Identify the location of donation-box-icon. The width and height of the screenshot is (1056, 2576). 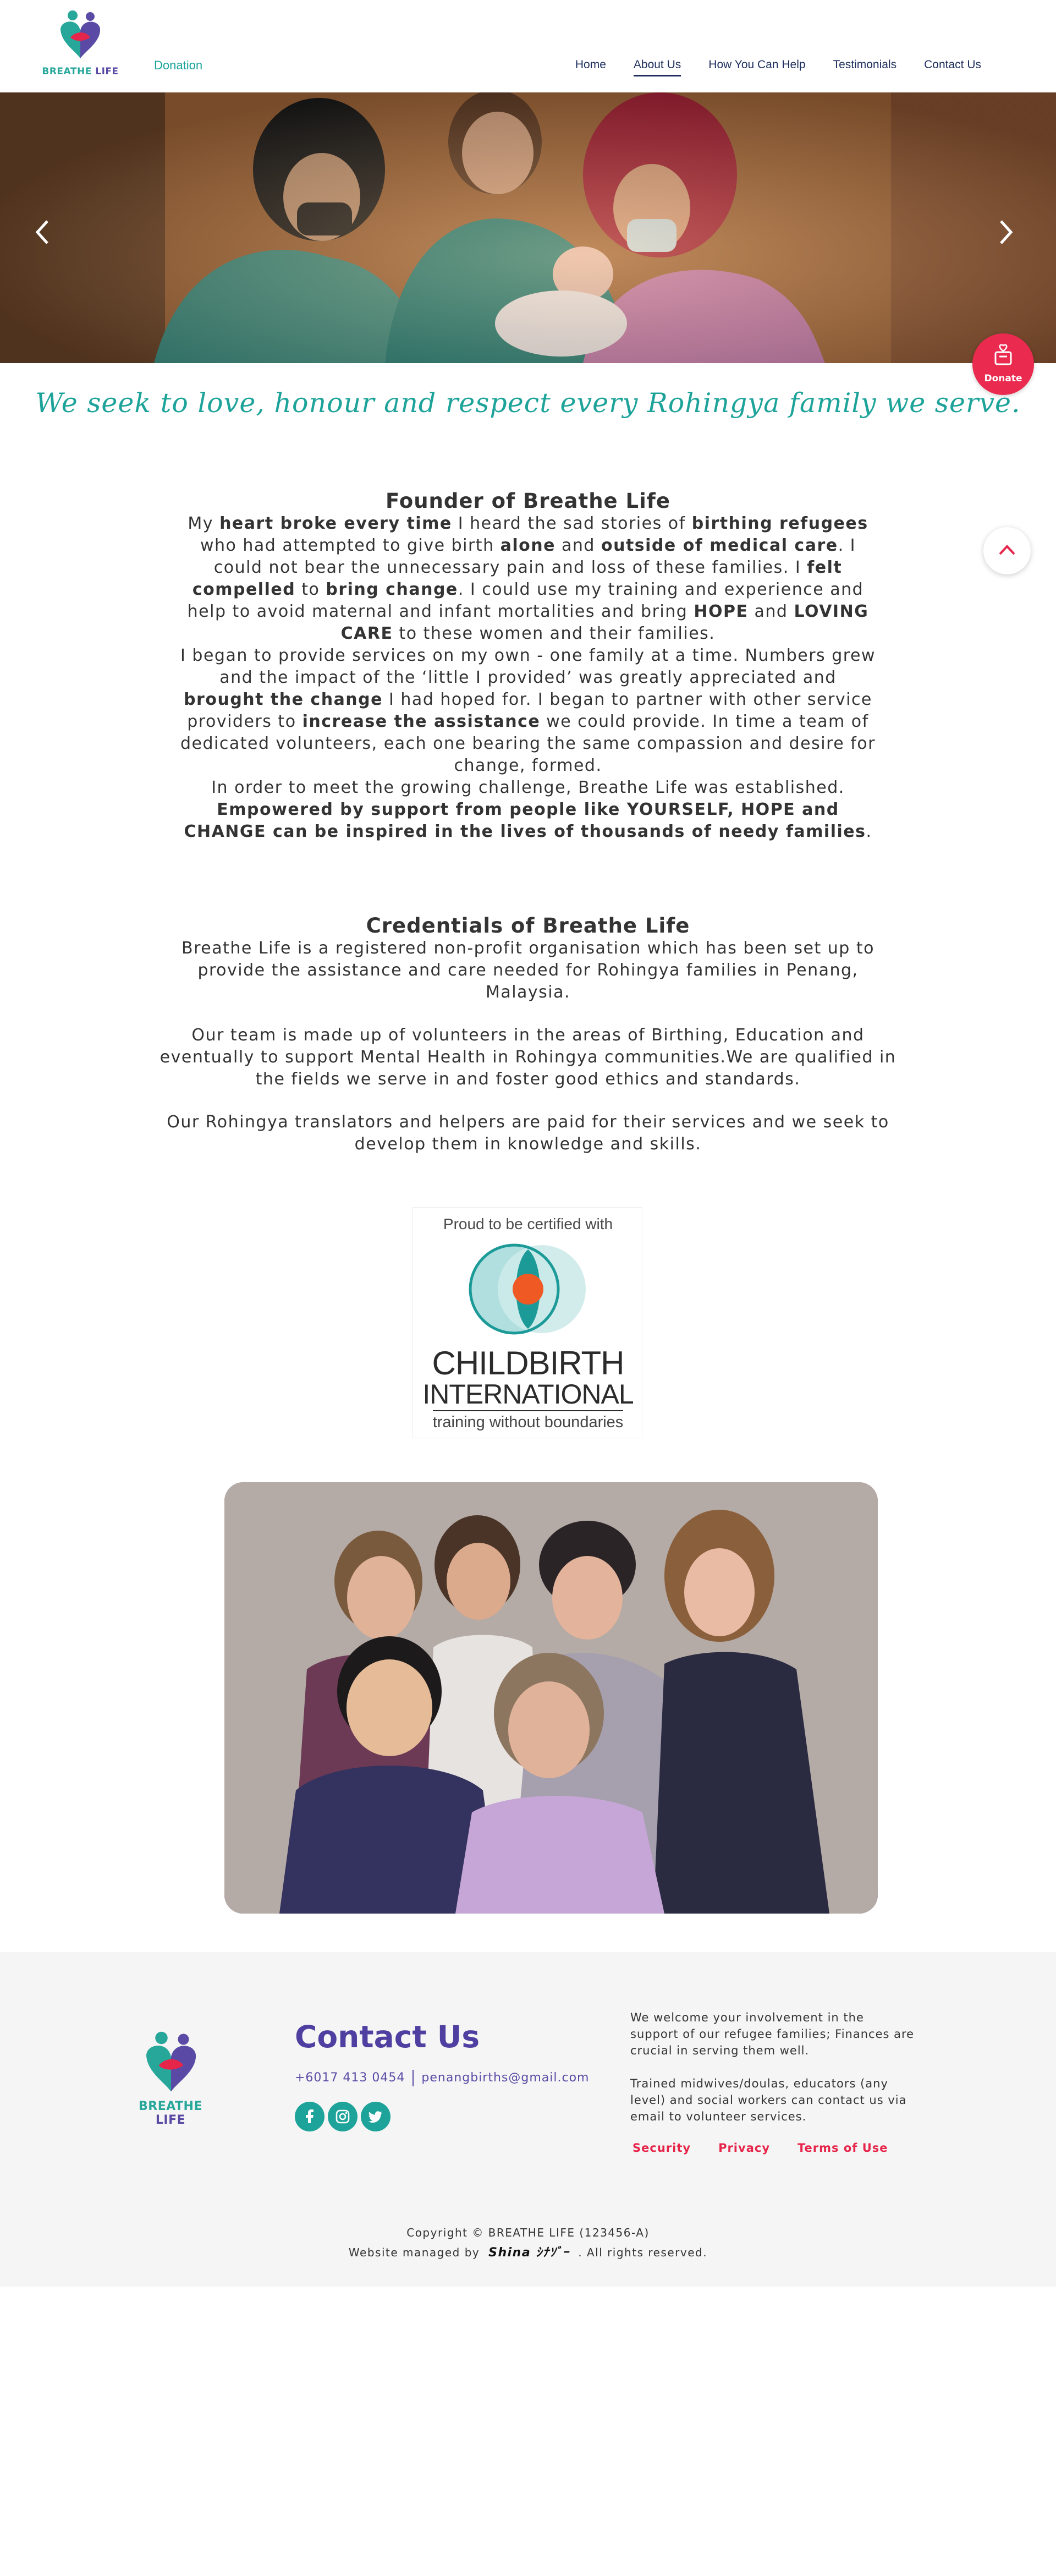
(1003, 355).